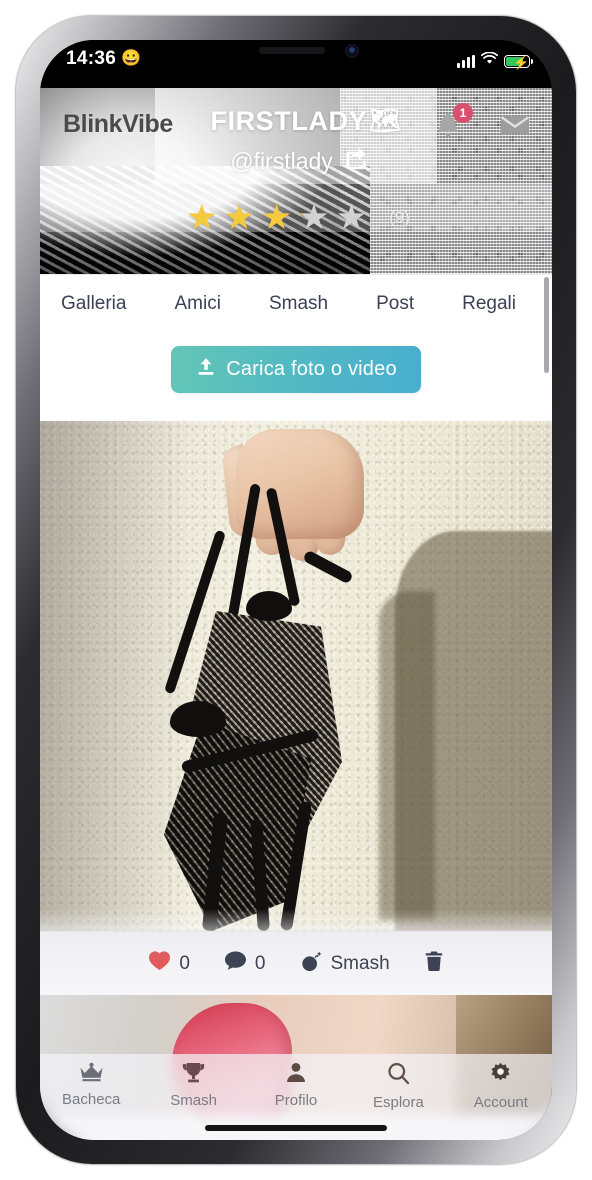  I want to click on rating: ★ ★ ★ ★★ ★ (9), so click(296, 217).